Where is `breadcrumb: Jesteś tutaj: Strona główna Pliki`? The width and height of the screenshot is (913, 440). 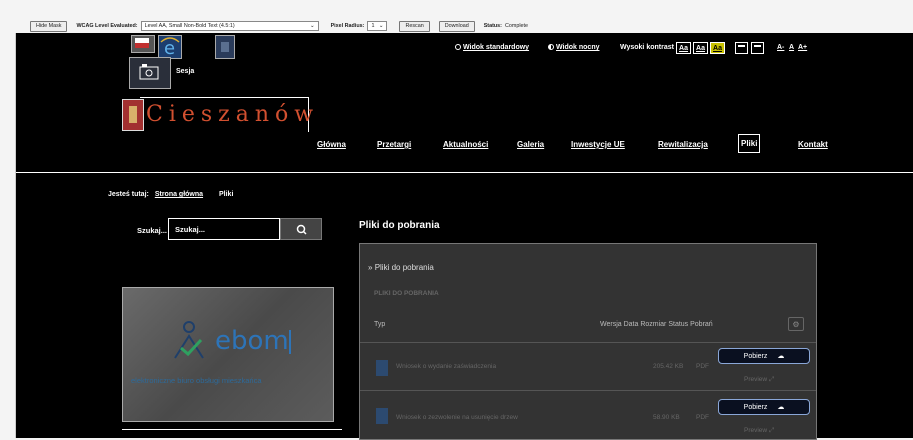 breadcrumb: Jesteś tutaj: Strona główna Pliki is located at coordinates (170, 194).